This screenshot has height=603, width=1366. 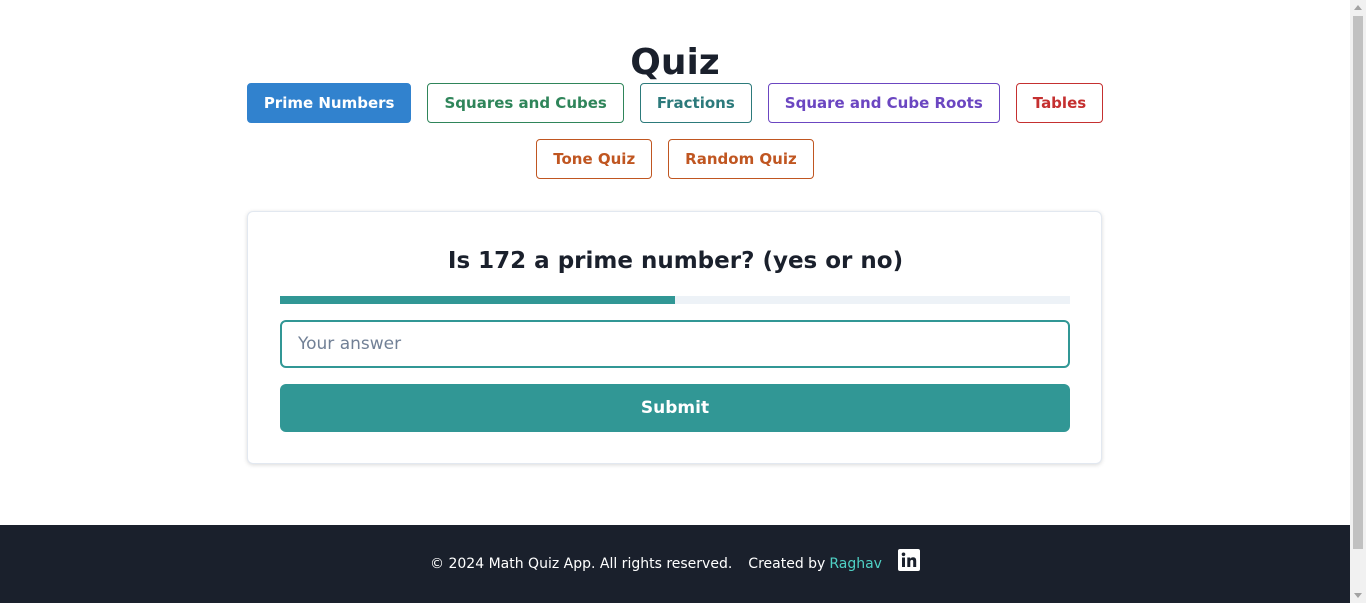 I want to click on vertical-scrollbar, so click(x=1358, y=301).